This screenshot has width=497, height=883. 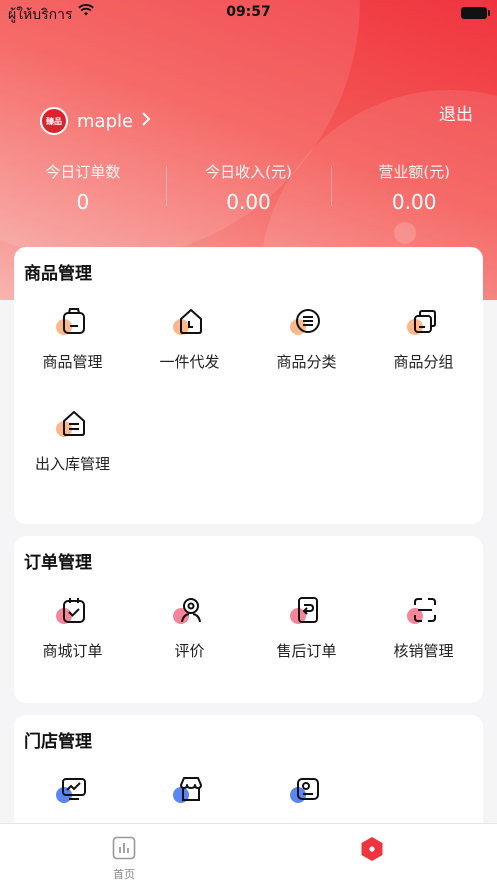 I want to click on warehouse-icon, so click(x=72, y=424).